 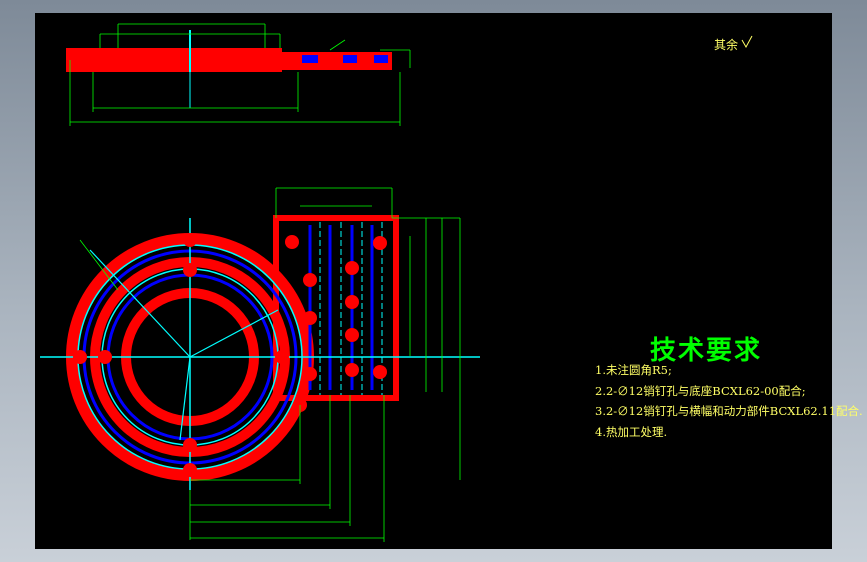 I want to click on top-view, so click(x=238, y=74).